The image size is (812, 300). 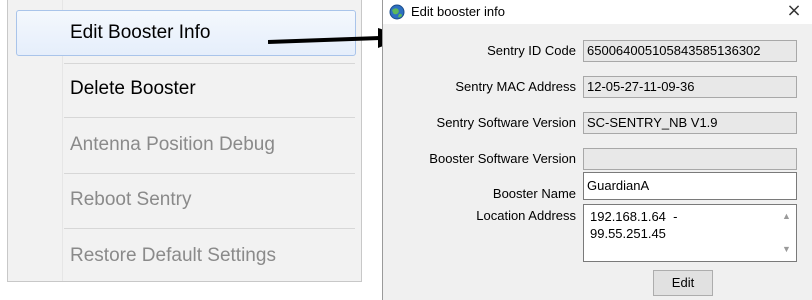 What do you see at coordinates (634, 216) in the screenshot?
I see `location-line-1: 192.168.1.64 -` at bounding box center [634, 216].